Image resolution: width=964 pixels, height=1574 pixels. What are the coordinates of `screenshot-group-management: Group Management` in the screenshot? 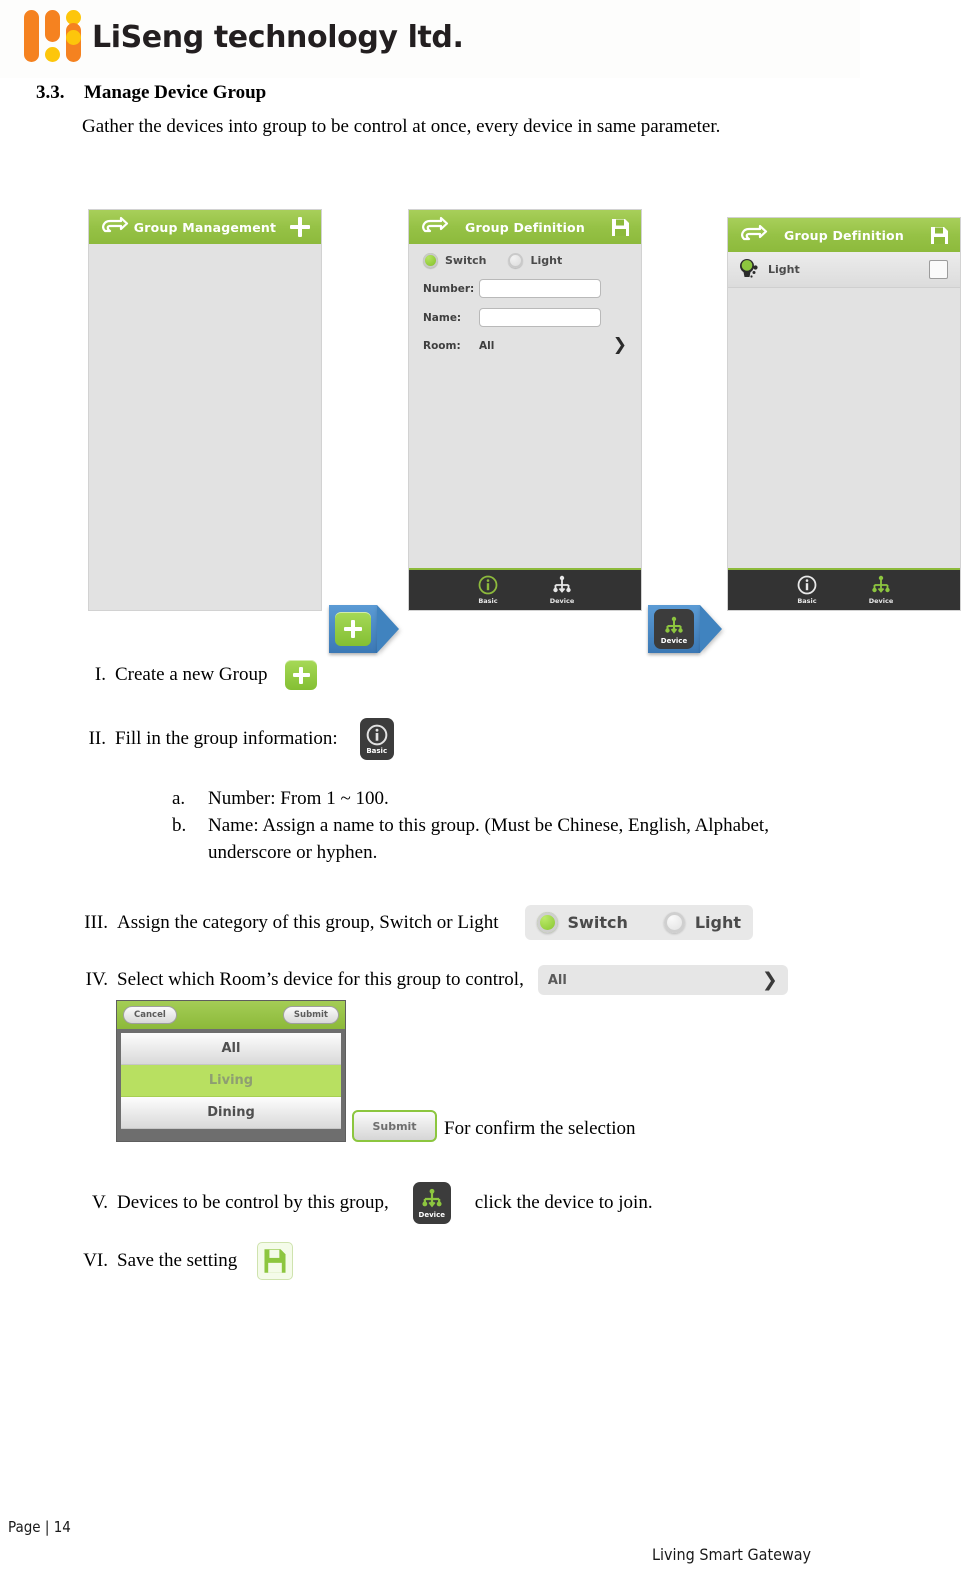 It's located at (205, 410).